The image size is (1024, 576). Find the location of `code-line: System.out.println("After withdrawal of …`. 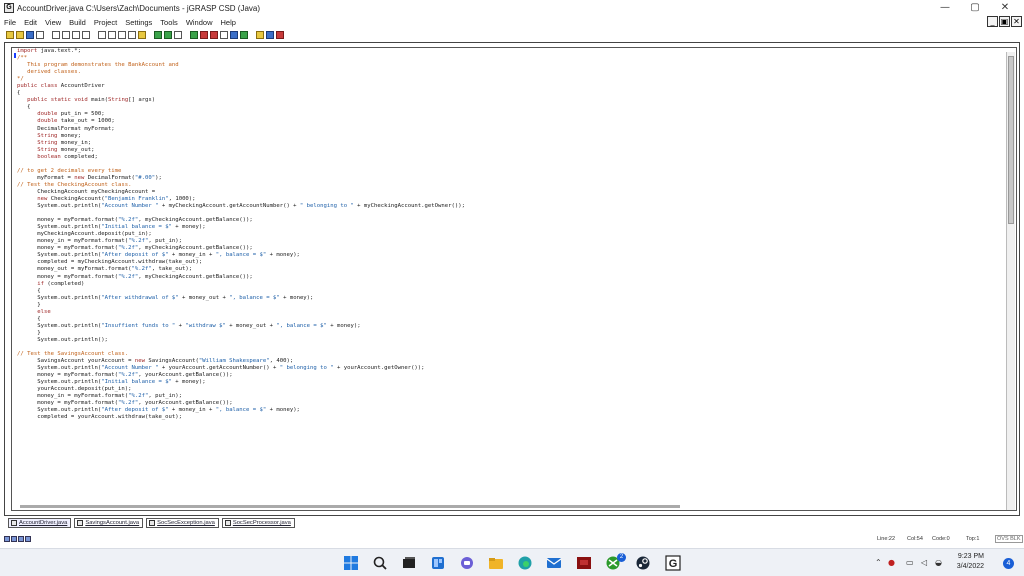

code-line: System.out.println("After withdrawal of … is located at coordinates (241, 298).